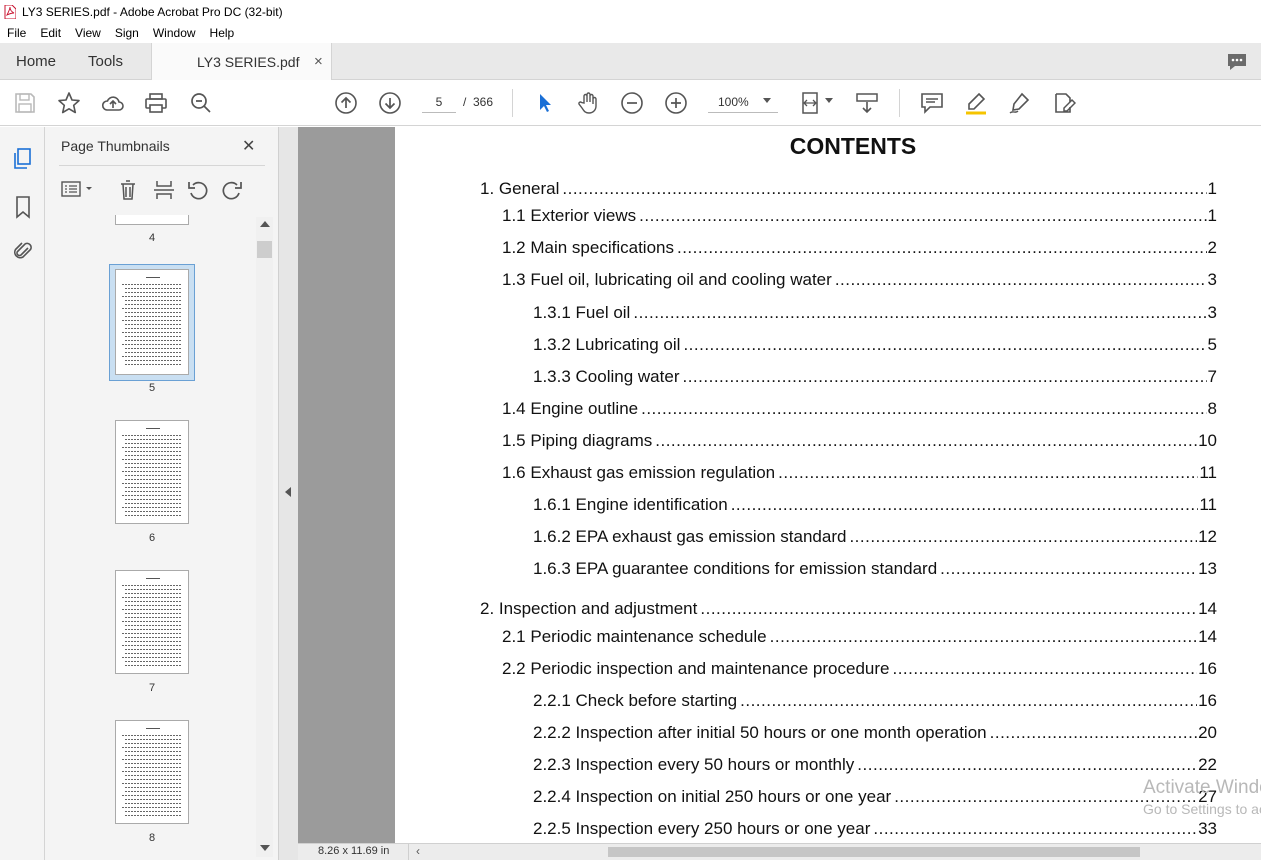 The image size is (1261, 860). What do you see at coordinates (25, 103) in the screenshot?
I see `save-icon` at bounding box center [25, 103].